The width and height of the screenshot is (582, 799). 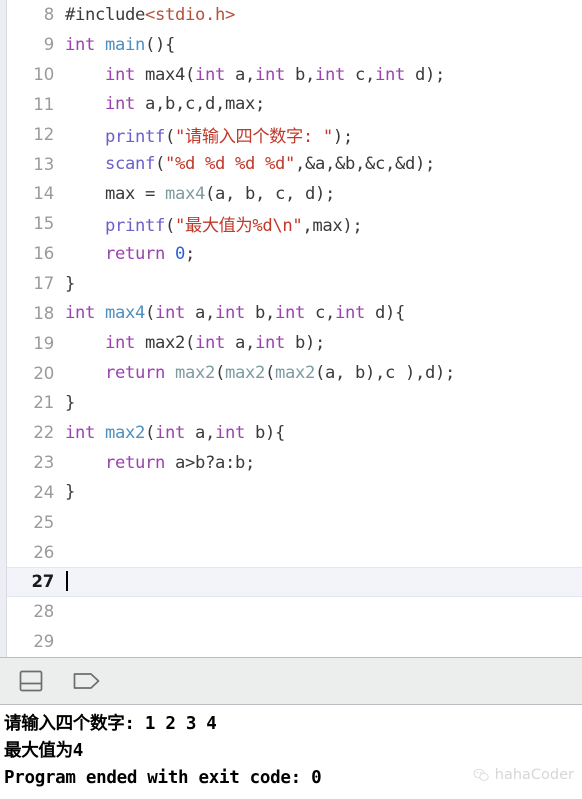 I want to click on line-content: printf("最大值为%d\n",max);, so click(x=322, y=223).